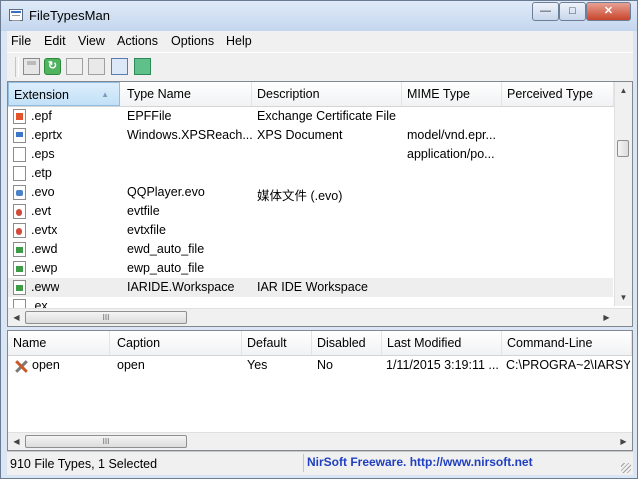 This screenshot has height=481, width=640. I want to click on xps-document-icon, so click(19, 135).